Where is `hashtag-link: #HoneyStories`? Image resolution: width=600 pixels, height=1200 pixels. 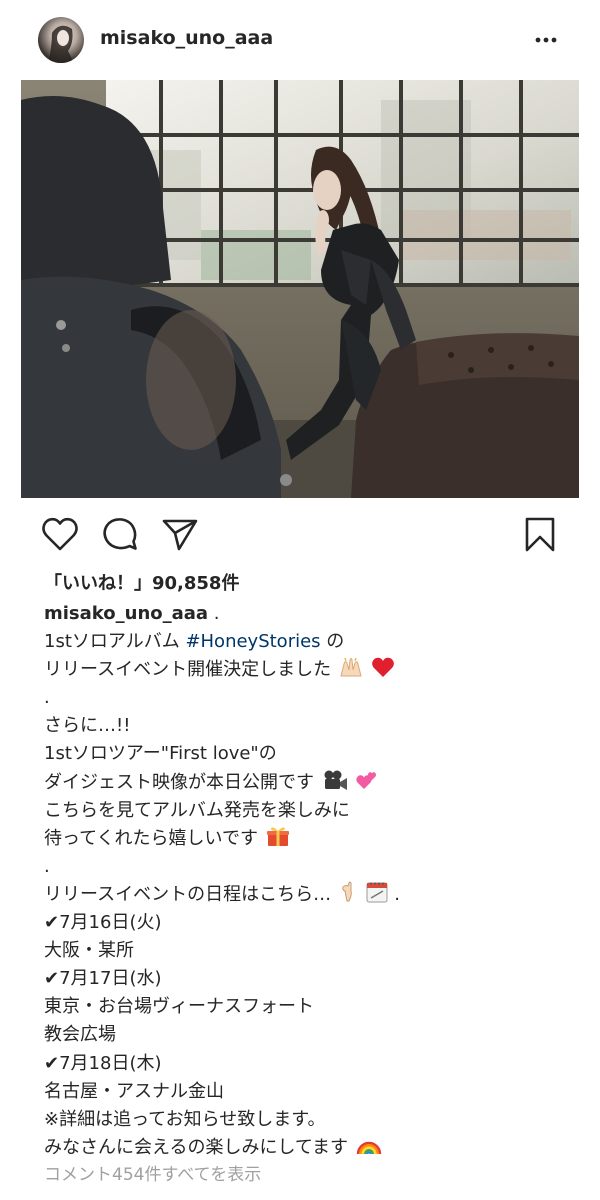
hashtag-link: #HoneyStories is located at coordinates (252, 641).